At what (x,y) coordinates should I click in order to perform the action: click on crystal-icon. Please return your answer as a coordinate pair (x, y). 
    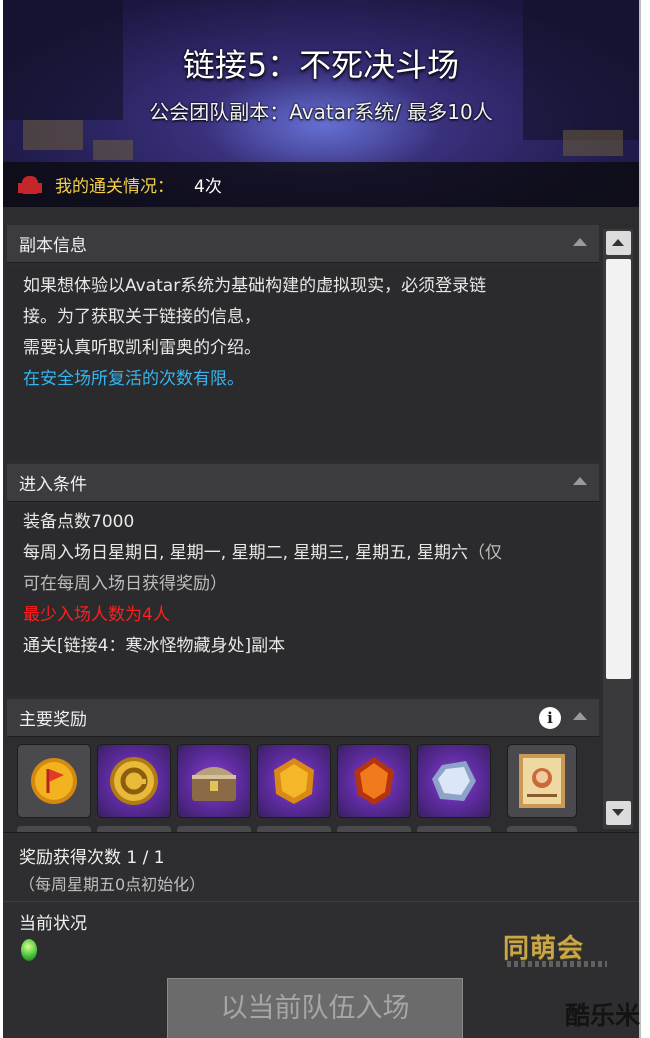
    Looking at the image, I should click on (454, 781).